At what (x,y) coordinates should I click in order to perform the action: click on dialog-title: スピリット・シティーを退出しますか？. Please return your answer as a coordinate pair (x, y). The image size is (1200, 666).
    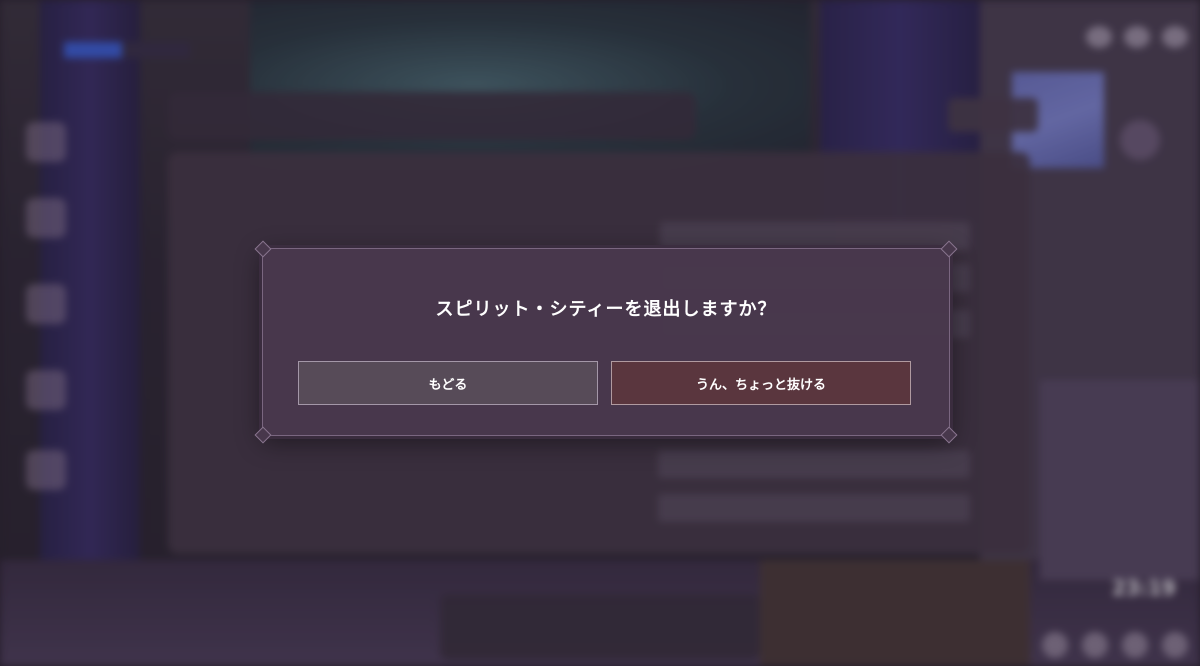
    Looking at the image, I should click on (606, 309).